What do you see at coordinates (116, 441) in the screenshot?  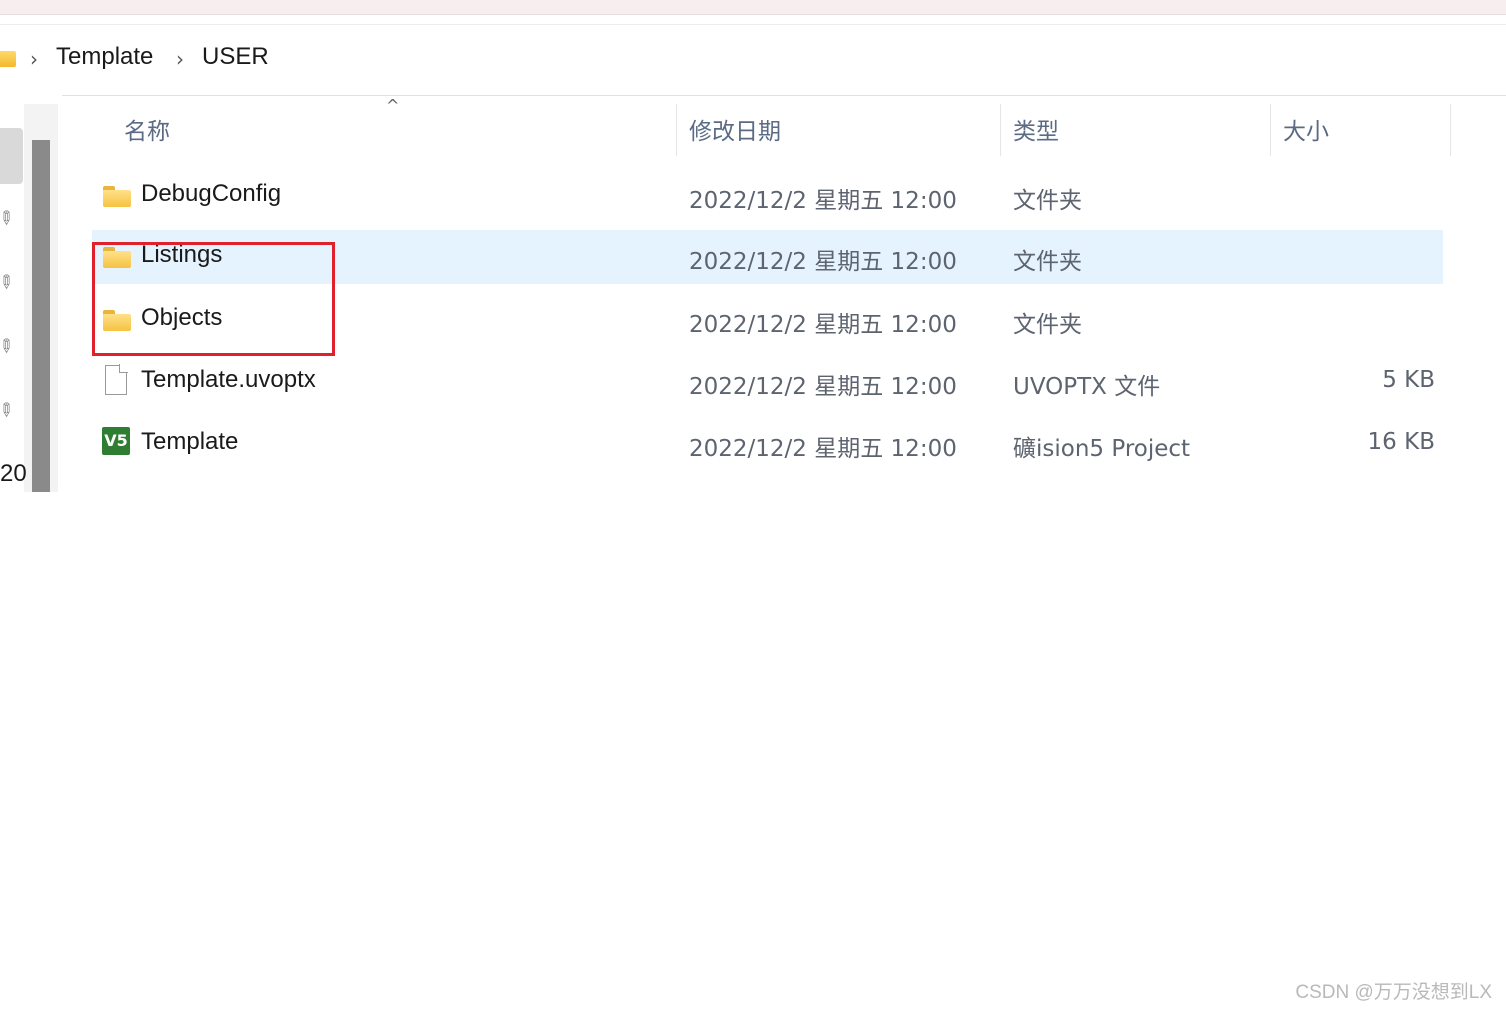 I see `uvision-project-icon: V5` at bounding box center [116, 441].